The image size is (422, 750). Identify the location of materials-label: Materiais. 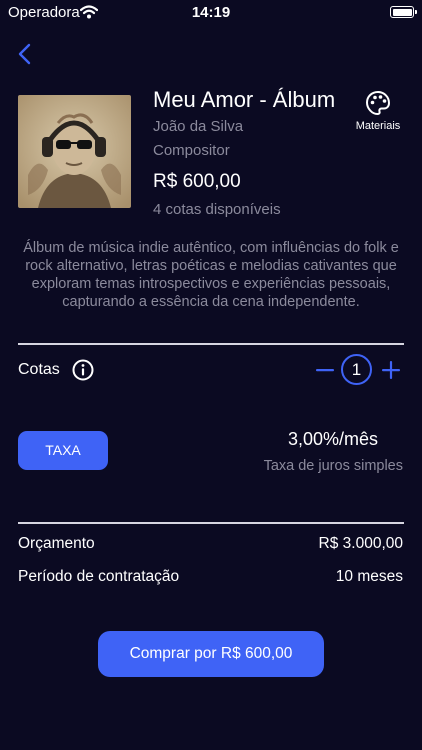
(378, 126).